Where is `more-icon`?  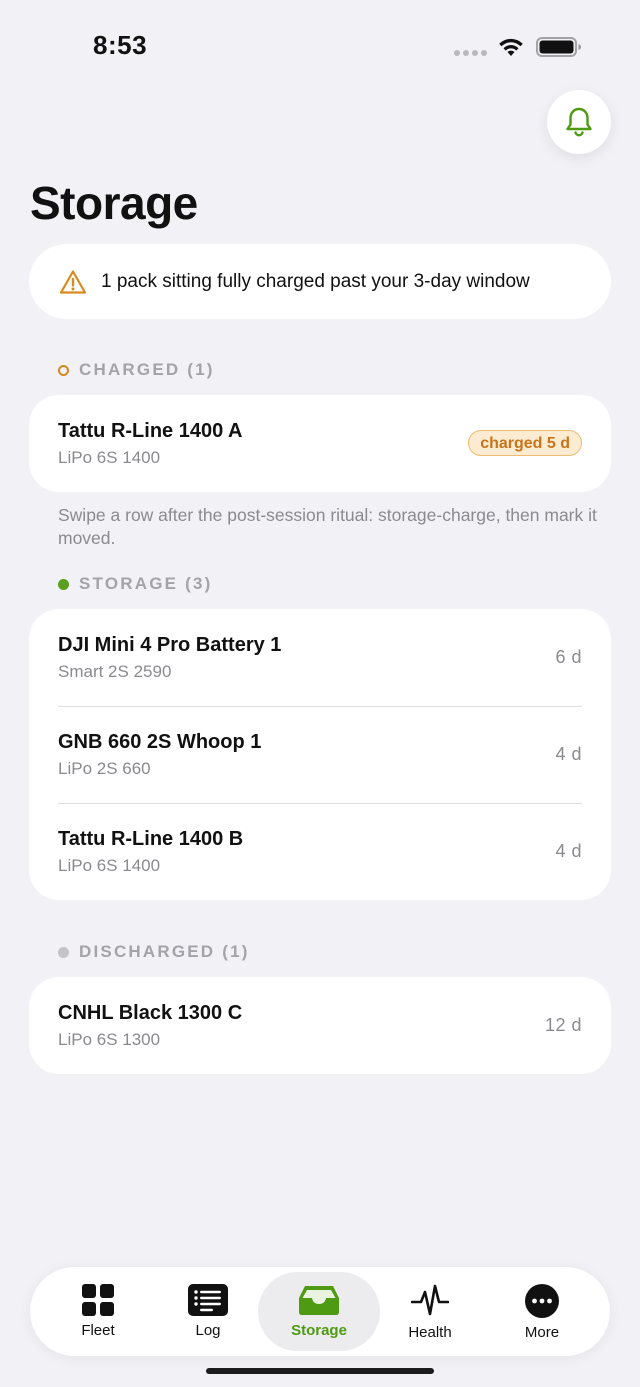
more-icon is located at coordinates (542, 1301).